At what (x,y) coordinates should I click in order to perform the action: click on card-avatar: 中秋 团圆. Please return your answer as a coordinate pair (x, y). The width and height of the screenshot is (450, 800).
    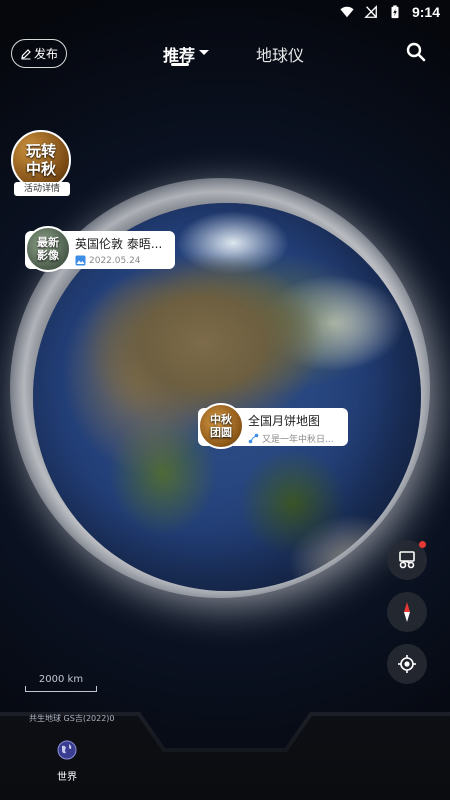
    Looking at the image, I should click on (221, 426).